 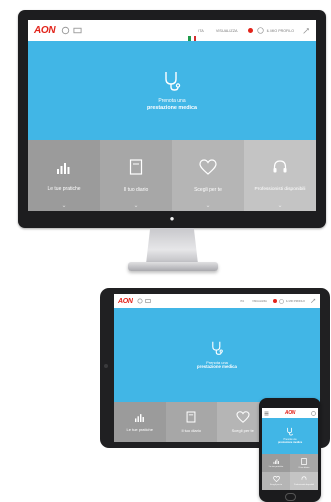 What do you see at coordinates (173, 266) in the screenshot?
I see `monitor-stand-base` at bounding box center [173, 266].